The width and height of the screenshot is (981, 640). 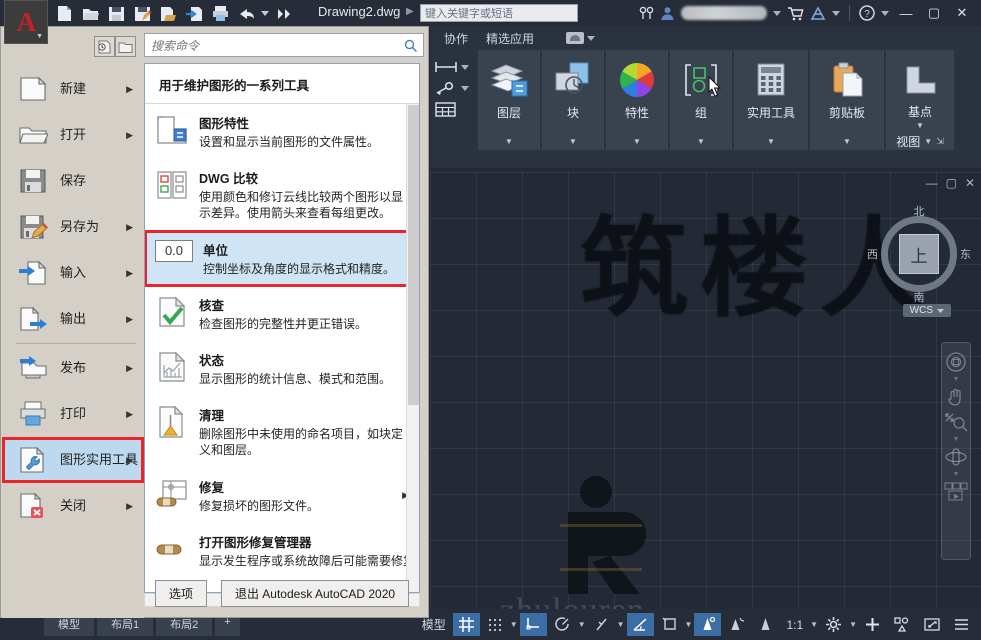 What do you see at coordinates (282, 194) in the screenshot?
I see `appmenu-entry-dwg-compare: DWG 比较 使用颜色和修订云线比较两个图形以显示差异。使用箭头来查看每组更改。` at bounding box center [282, 194].